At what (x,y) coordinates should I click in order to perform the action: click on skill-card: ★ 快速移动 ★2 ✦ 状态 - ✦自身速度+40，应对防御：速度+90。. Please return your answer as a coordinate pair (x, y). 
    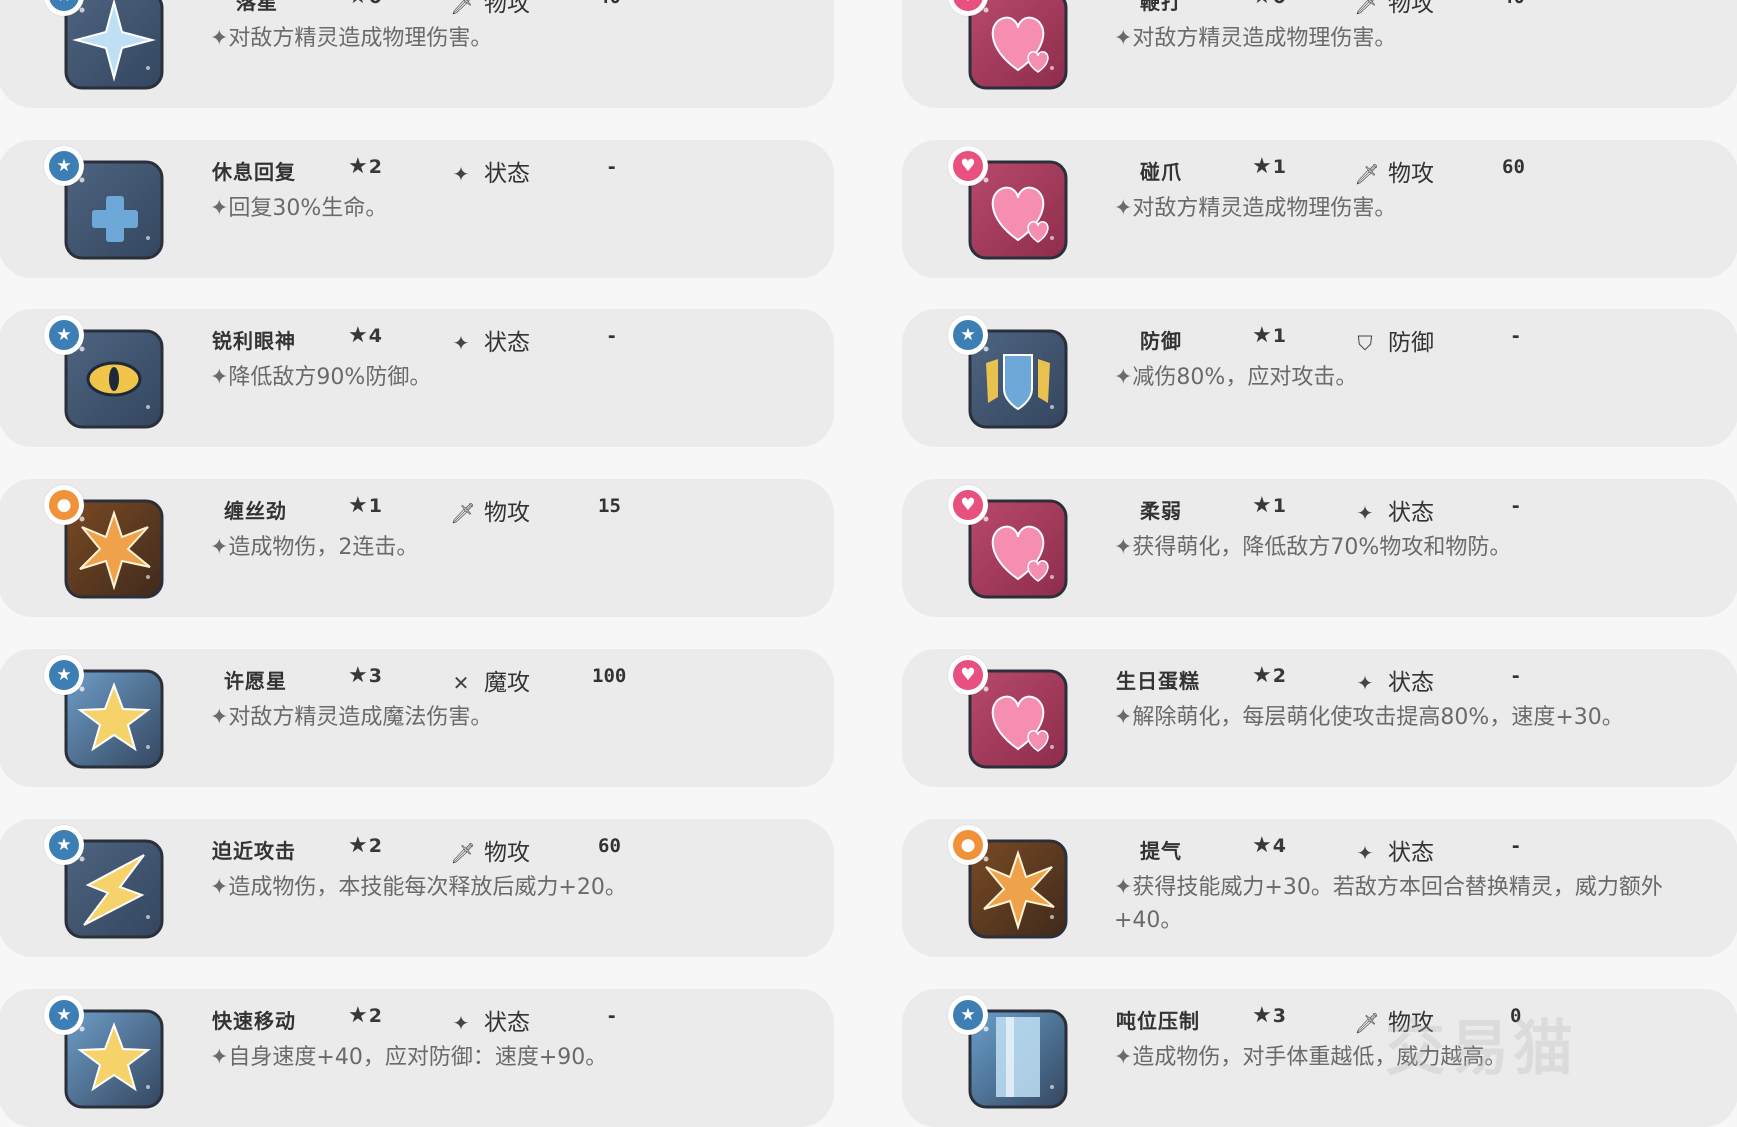
    Looking at the image, I should click on (417, 1058).